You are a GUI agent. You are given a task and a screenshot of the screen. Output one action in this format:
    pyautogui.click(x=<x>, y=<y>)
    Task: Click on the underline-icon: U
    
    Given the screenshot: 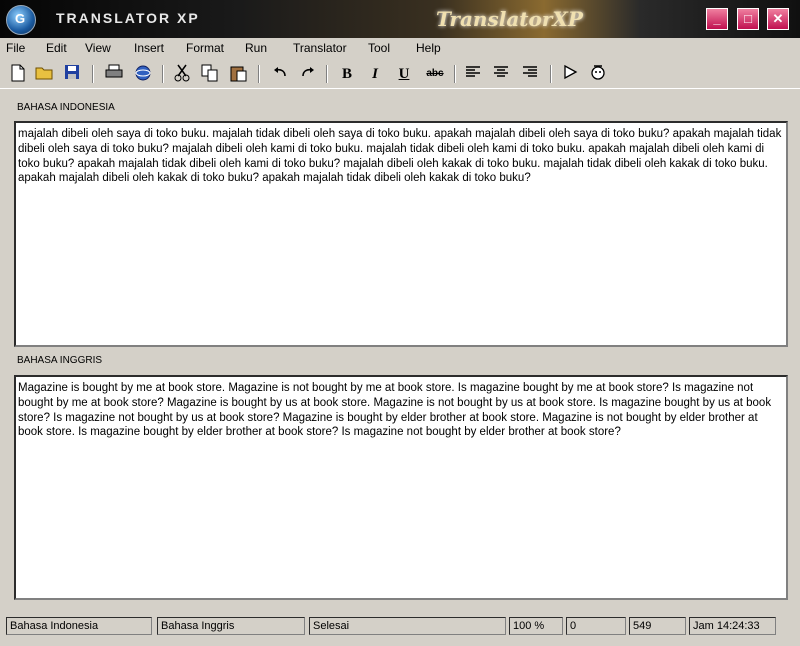 What is the action you would take?
    pyautogui.click(x=404, y=74)
    